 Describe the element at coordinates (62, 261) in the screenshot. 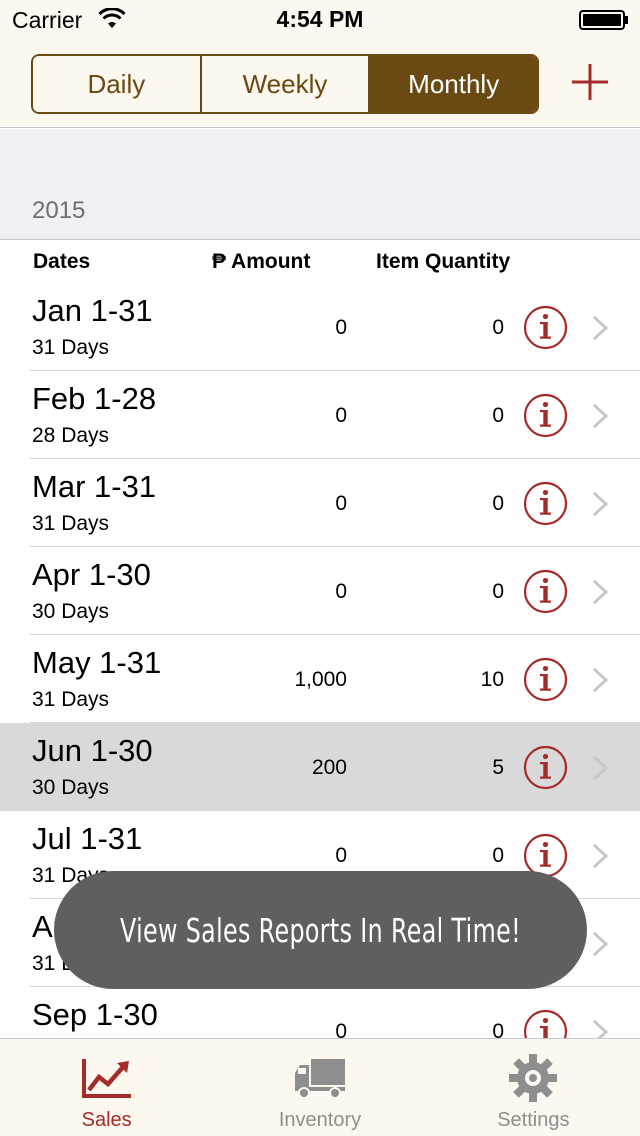

I see `dates-column-header: Dates` at that location.